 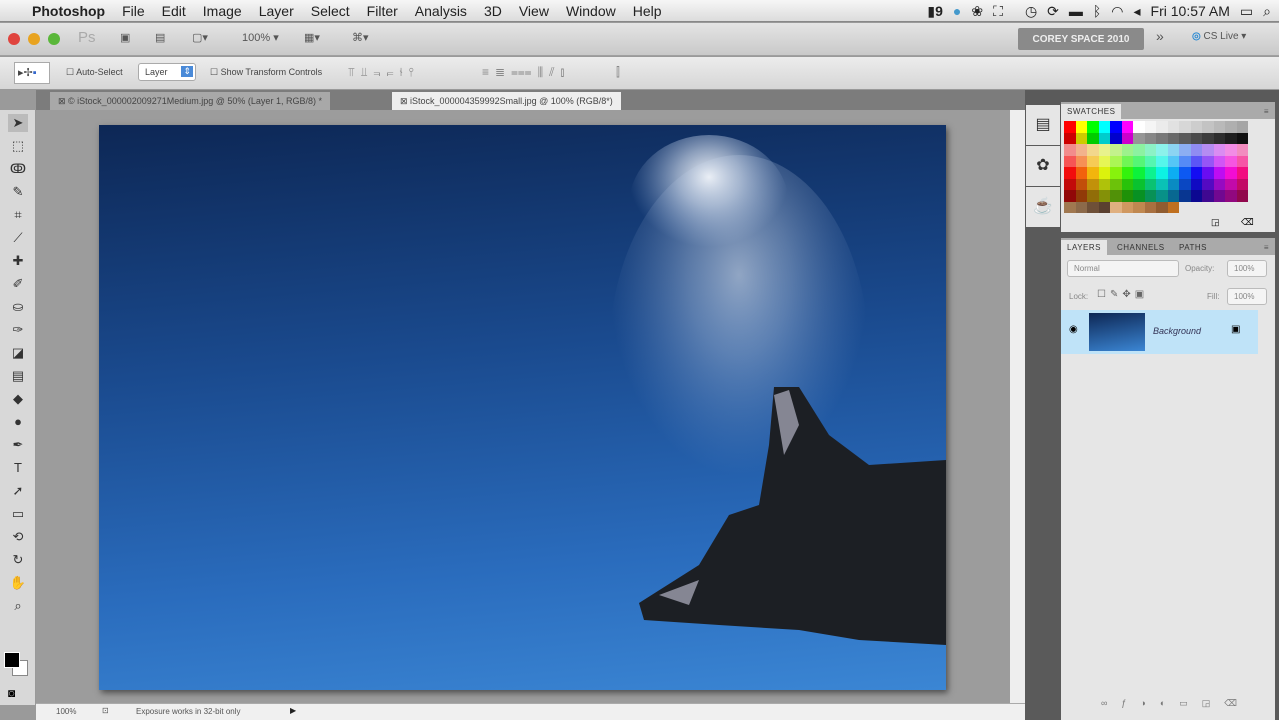 I want to click on distribute-buttons: ≡≣⩶⫼⫽⫾, so click(x=526, y=72).